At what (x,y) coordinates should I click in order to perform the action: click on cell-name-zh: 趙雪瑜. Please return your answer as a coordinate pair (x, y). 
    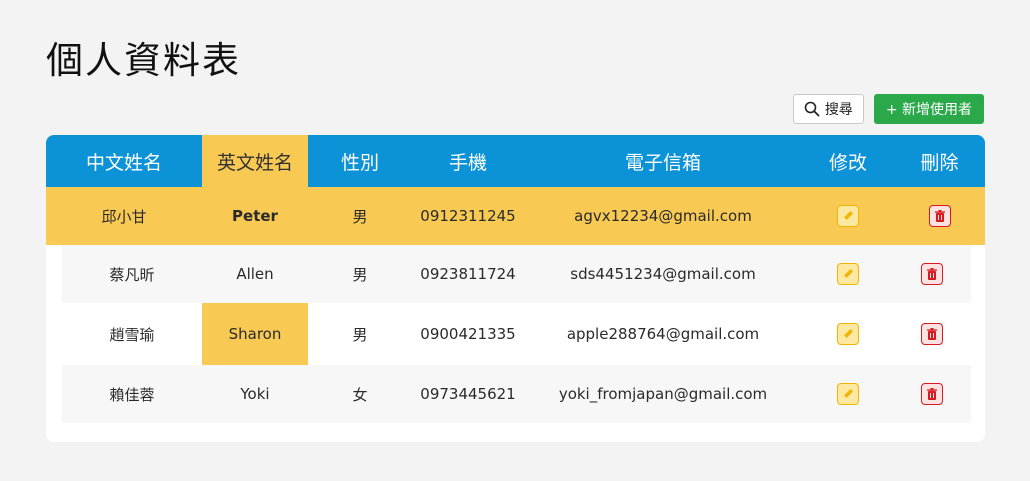
    Looking at the image, I should click on (132, 334).